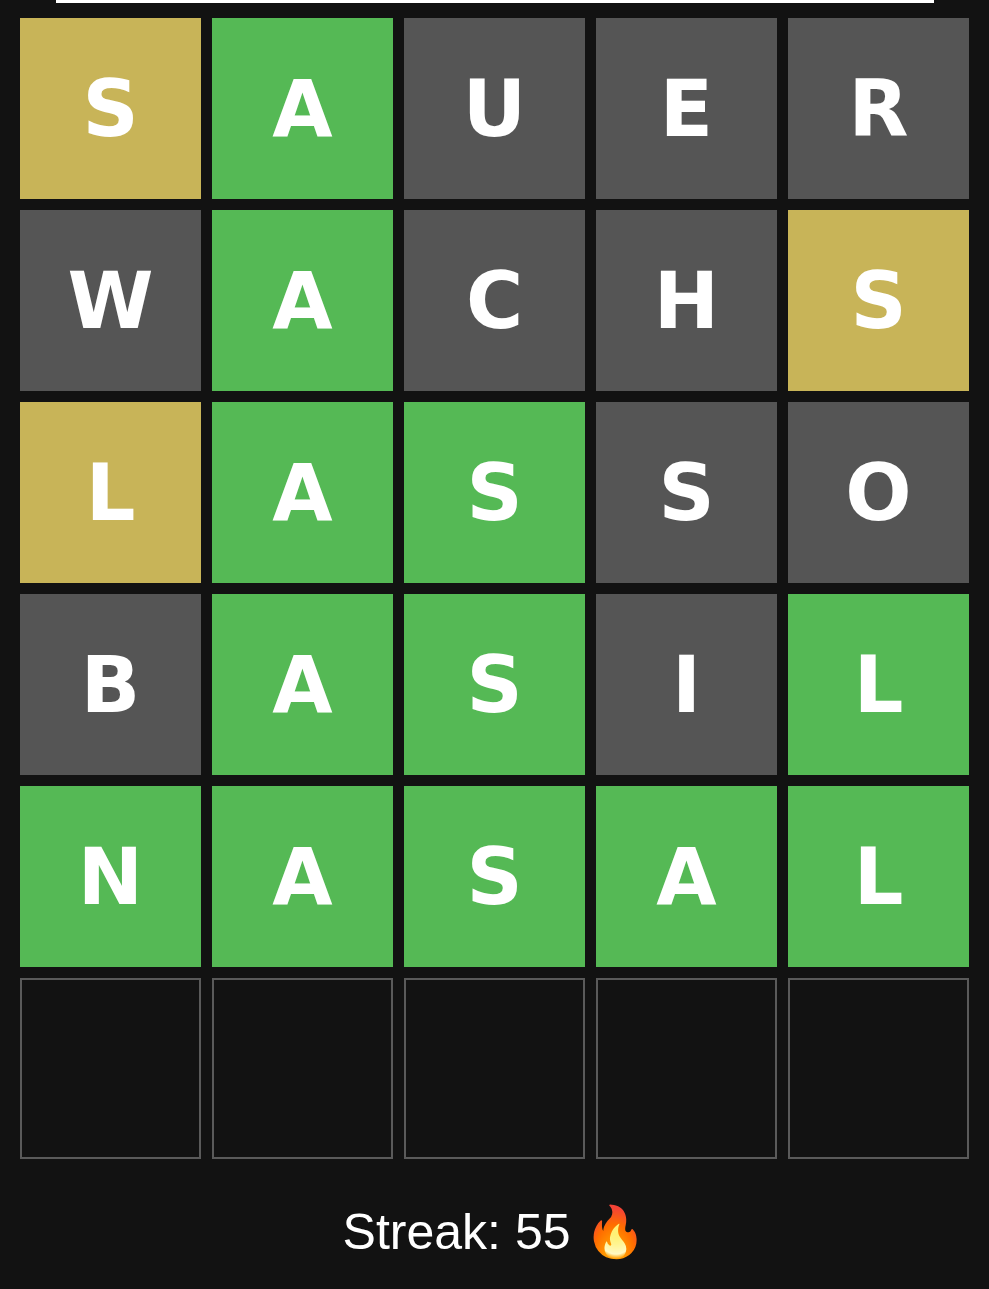 This screenshot has height=1289, width=989. Describe the element at coordinates (686, 300) in the screenshot. I see `letter-tile: H` at that location.